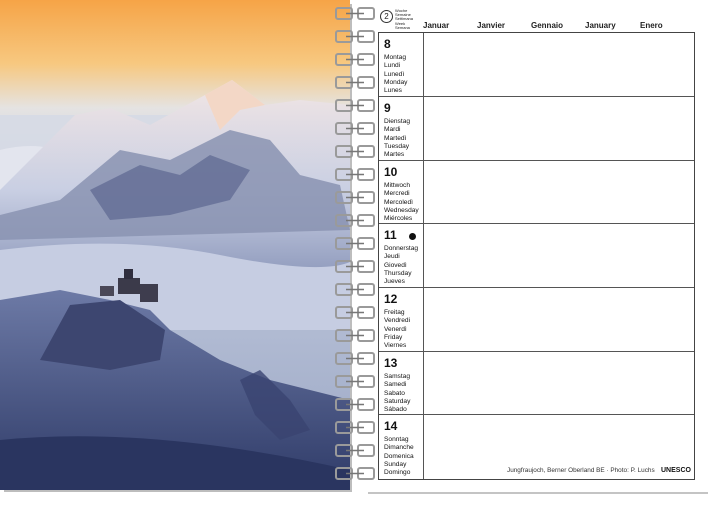  I want to click on day-name: Samstag, so click(397, 376).